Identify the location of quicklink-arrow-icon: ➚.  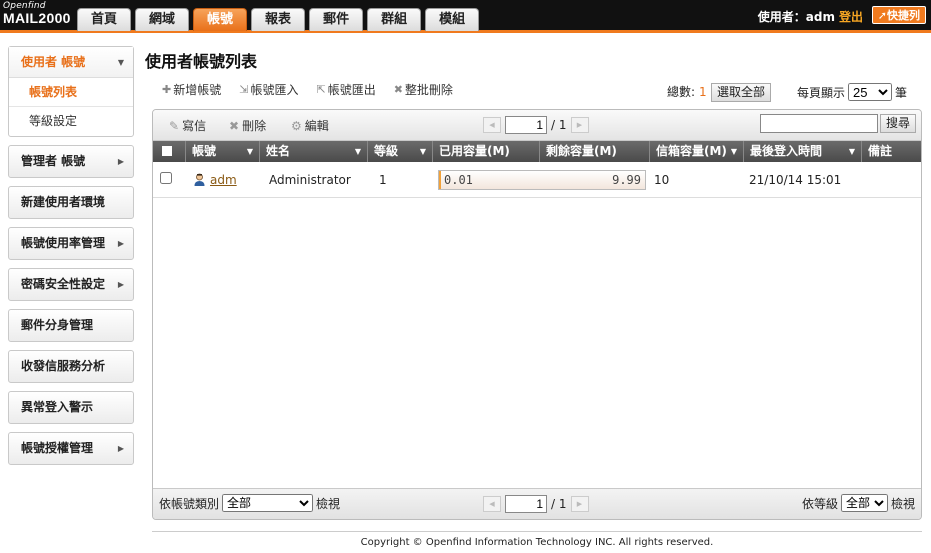
(882, 15).